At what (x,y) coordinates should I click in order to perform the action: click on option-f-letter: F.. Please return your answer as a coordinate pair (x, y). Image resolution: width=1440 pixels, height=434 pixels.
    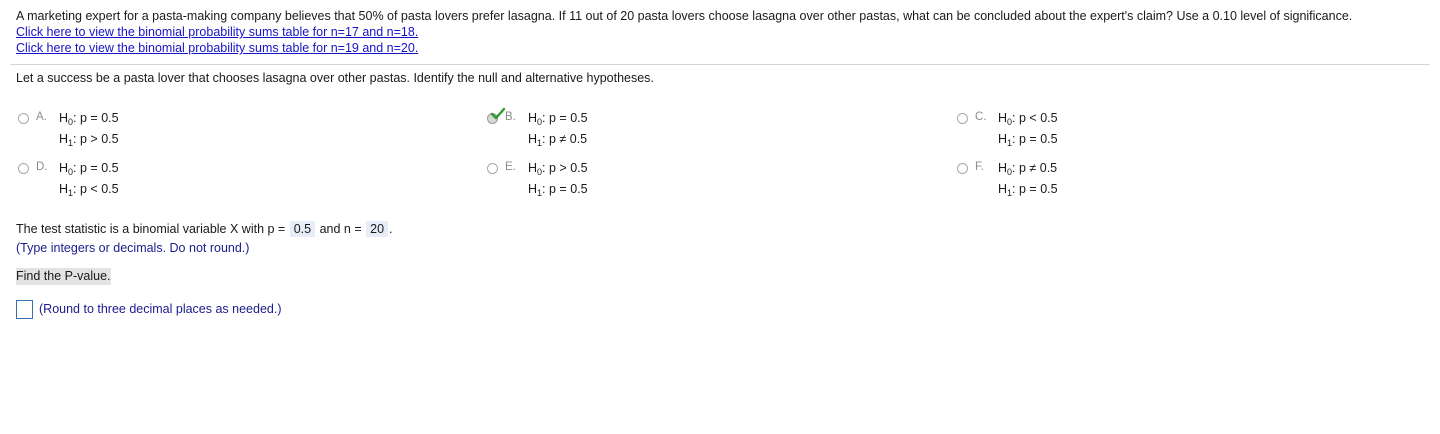
    Looking at the image, I should click on (979, 167).